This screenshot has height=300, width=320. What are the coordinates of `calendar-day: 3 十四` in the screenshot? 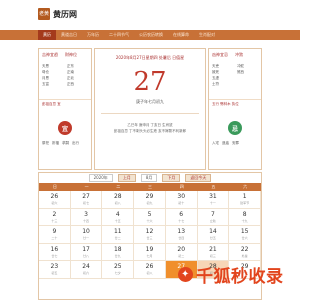 It's located at (86, 217).